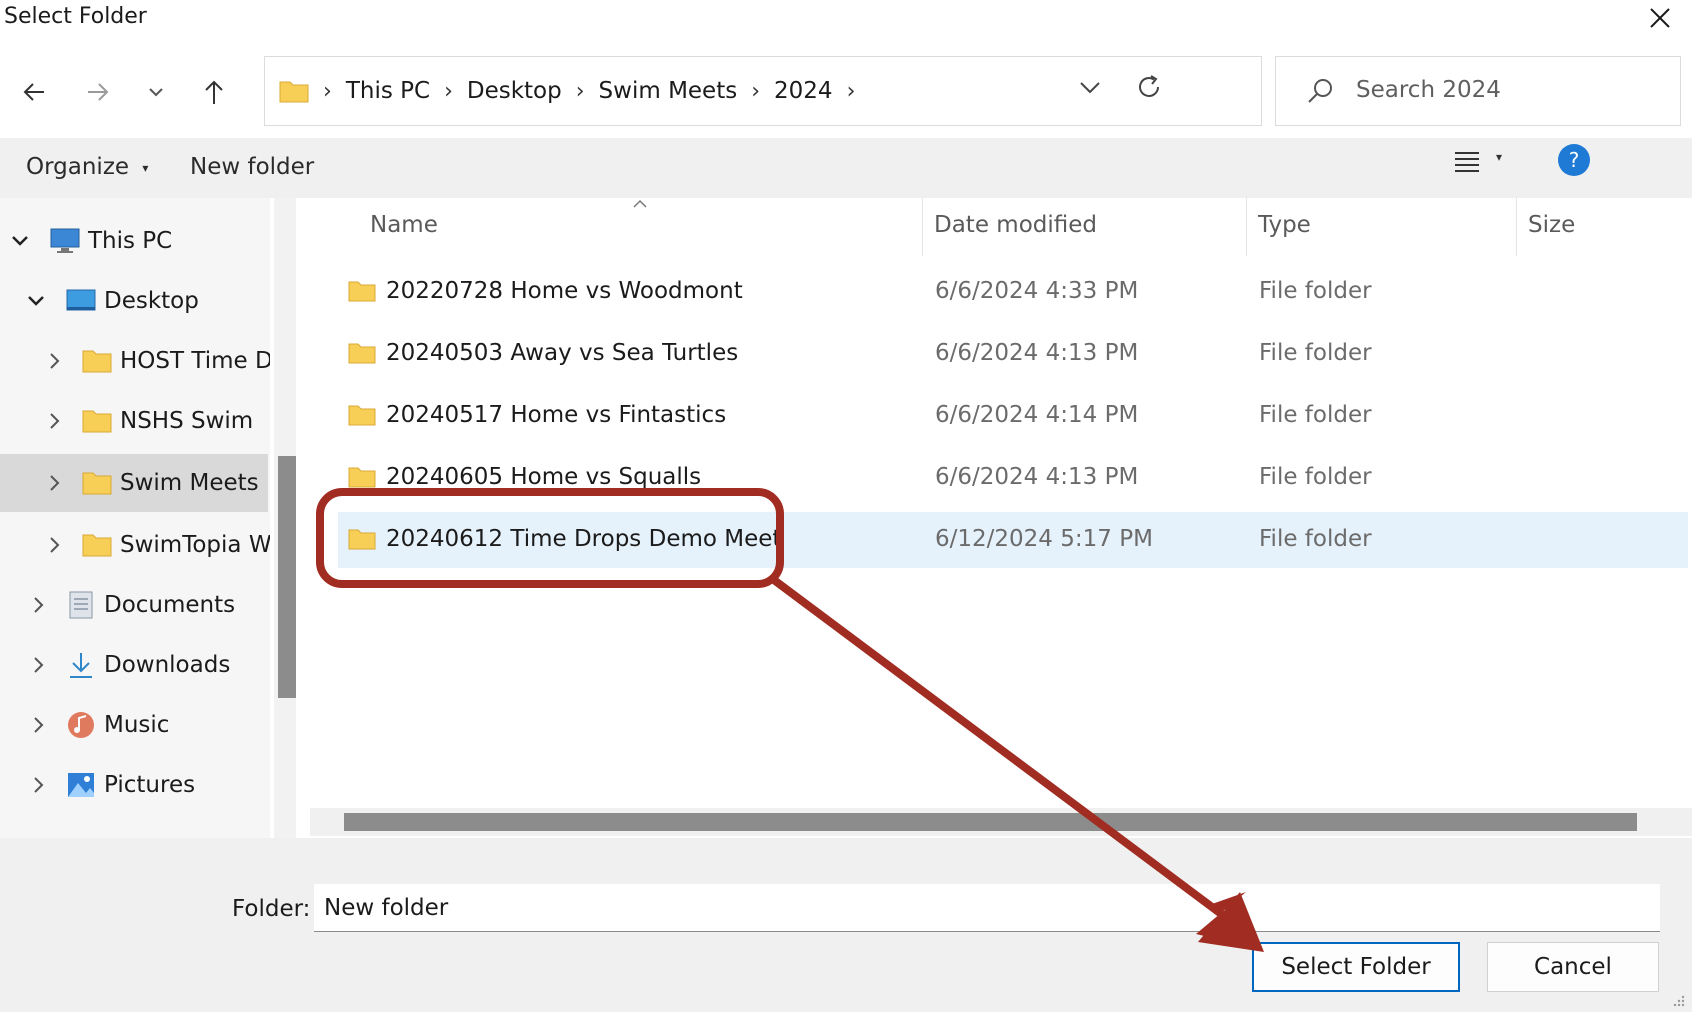 The width and height of the screenshot is (1692, 1012). What do you see at coordinates (170, 605) in the screenshot?
I see `nav-item-label: Documents` at bounding box center [170, 605].